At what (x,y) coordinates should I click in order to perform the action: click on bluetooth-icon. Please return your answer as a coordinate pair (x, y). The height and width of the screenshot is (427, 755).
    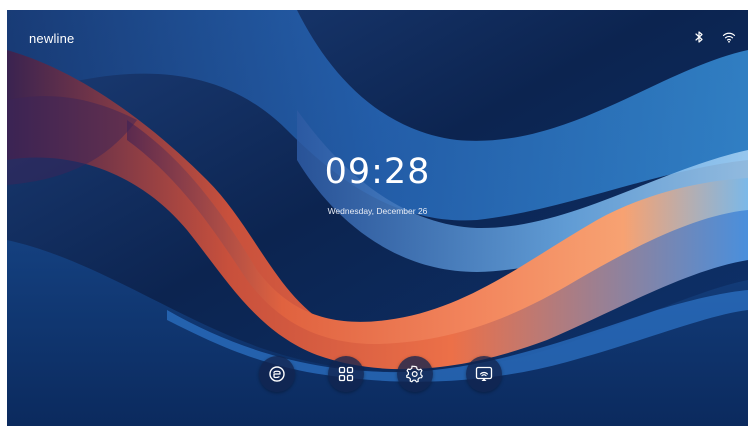
    Looking at the image, I should click on (699, 37).